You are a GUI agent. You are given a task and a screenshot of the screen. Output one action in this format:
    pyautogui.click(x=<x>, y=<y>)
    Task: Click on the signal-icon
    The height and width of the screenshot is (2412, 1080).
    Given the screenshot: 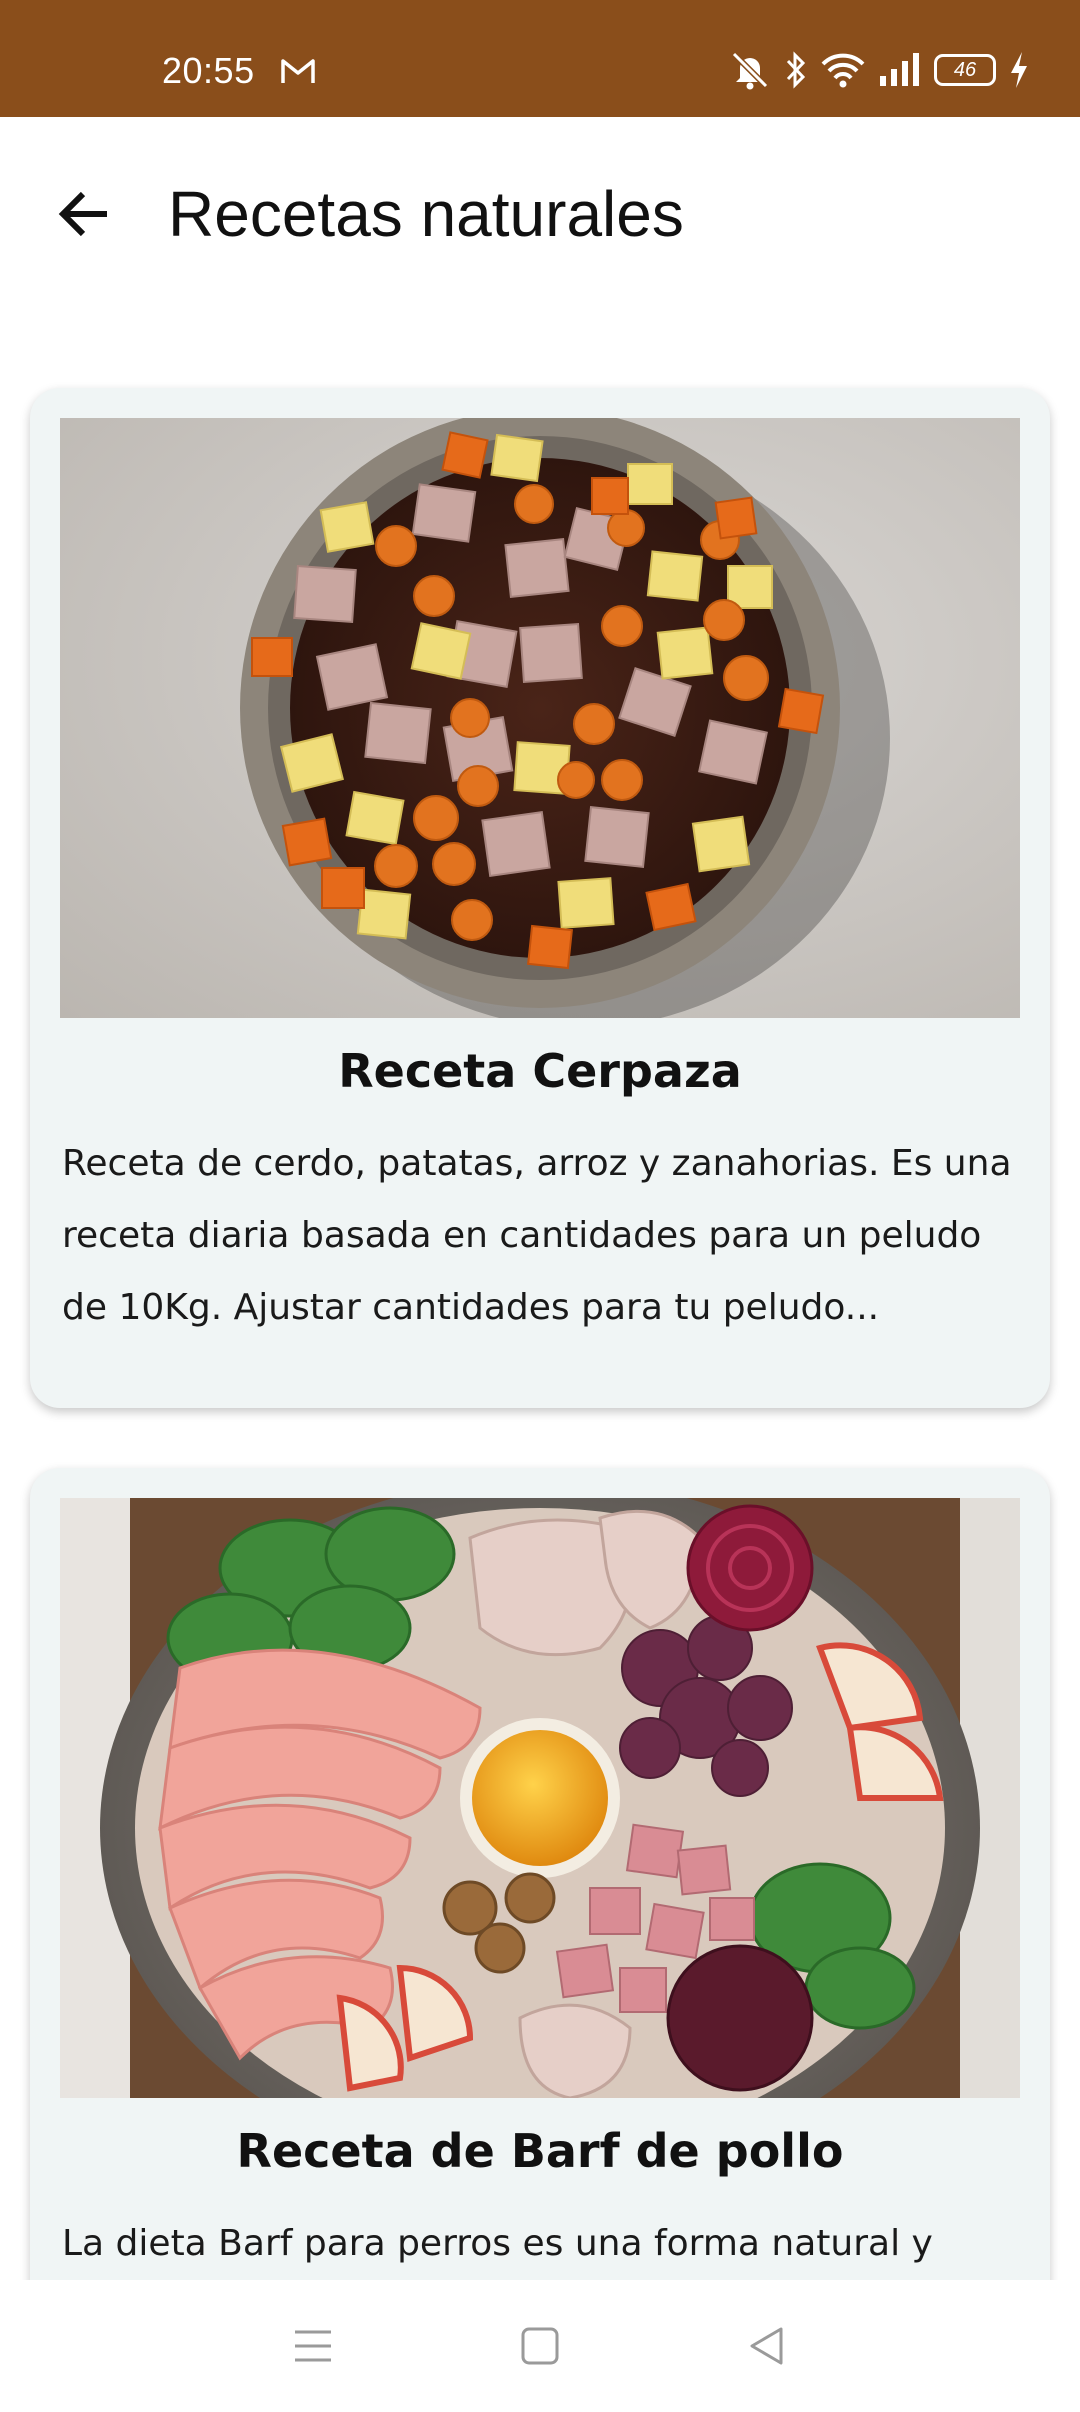 What is the action you would take?
    pyautogui.click(x=899, y=69)
    